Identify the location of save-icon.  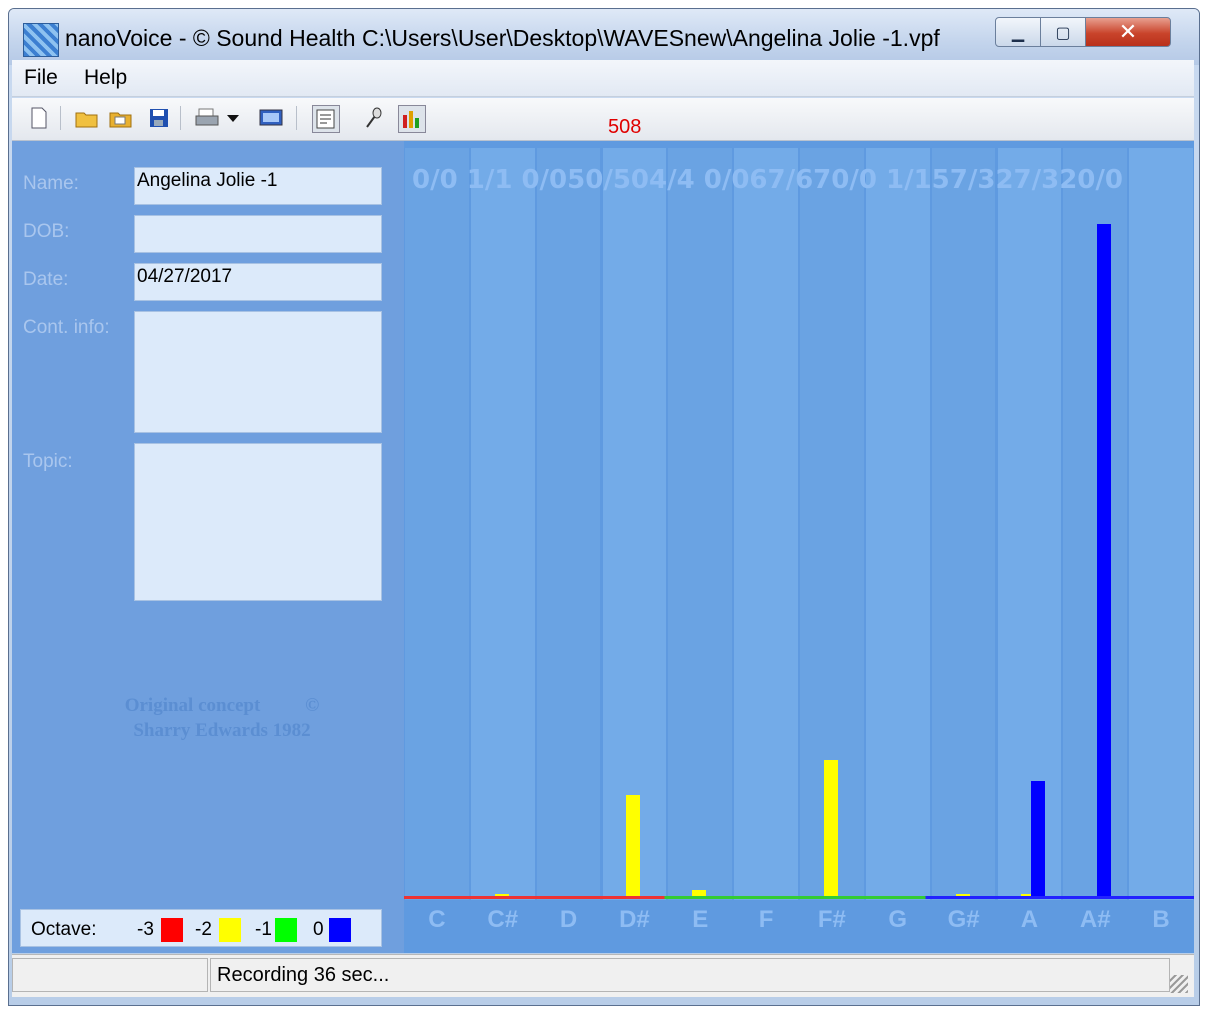
(159, 118).